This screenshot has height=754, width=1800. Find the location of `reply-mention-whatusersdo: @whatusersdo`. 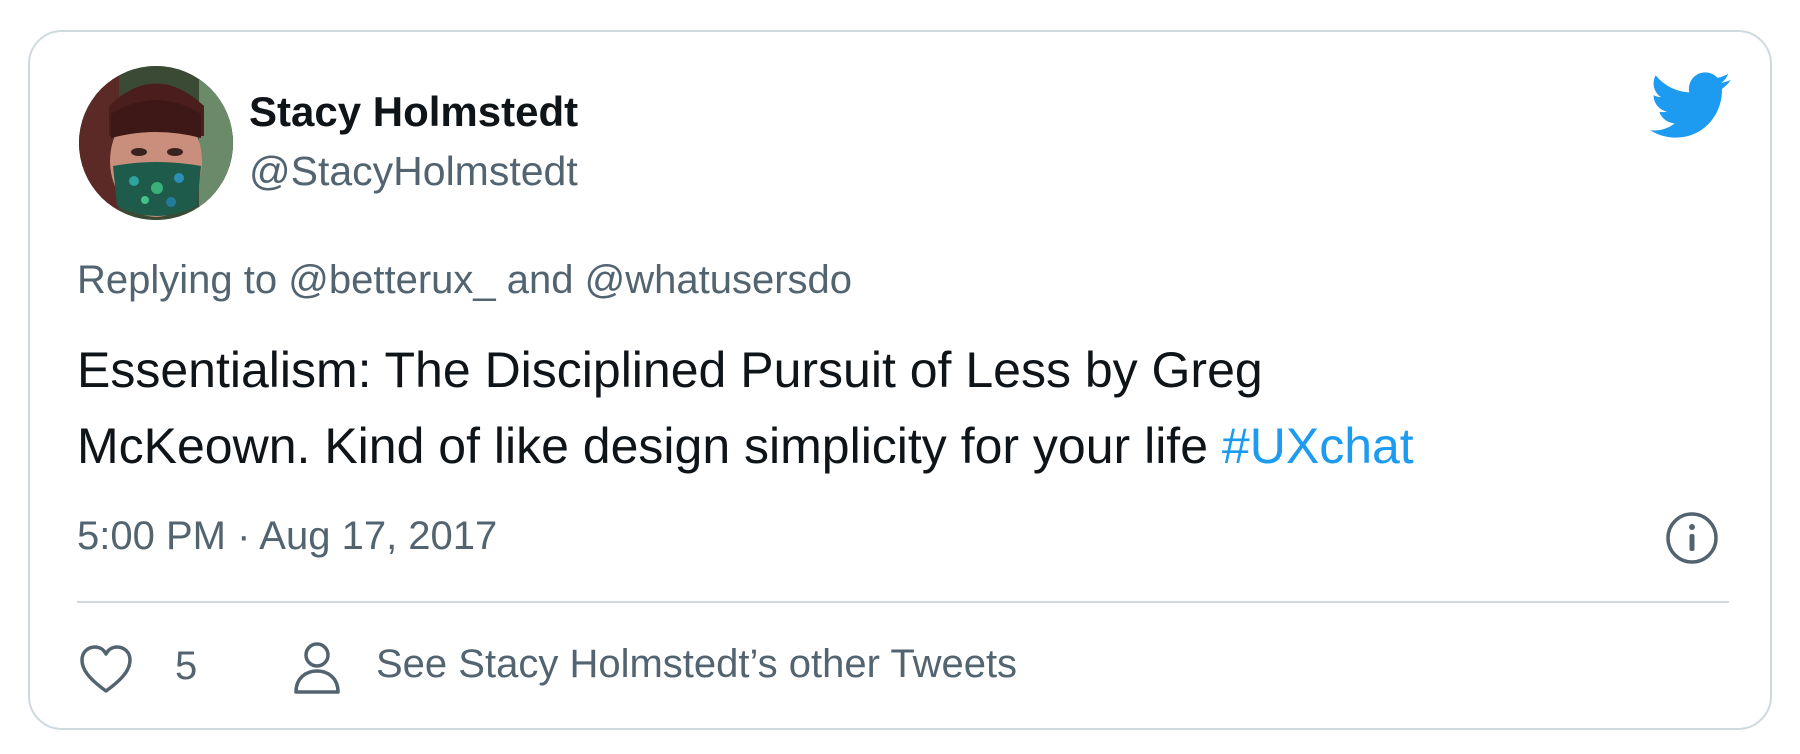

reply-mention-whatusersdo: @whatusersdo is located at coordinates (718, 280).